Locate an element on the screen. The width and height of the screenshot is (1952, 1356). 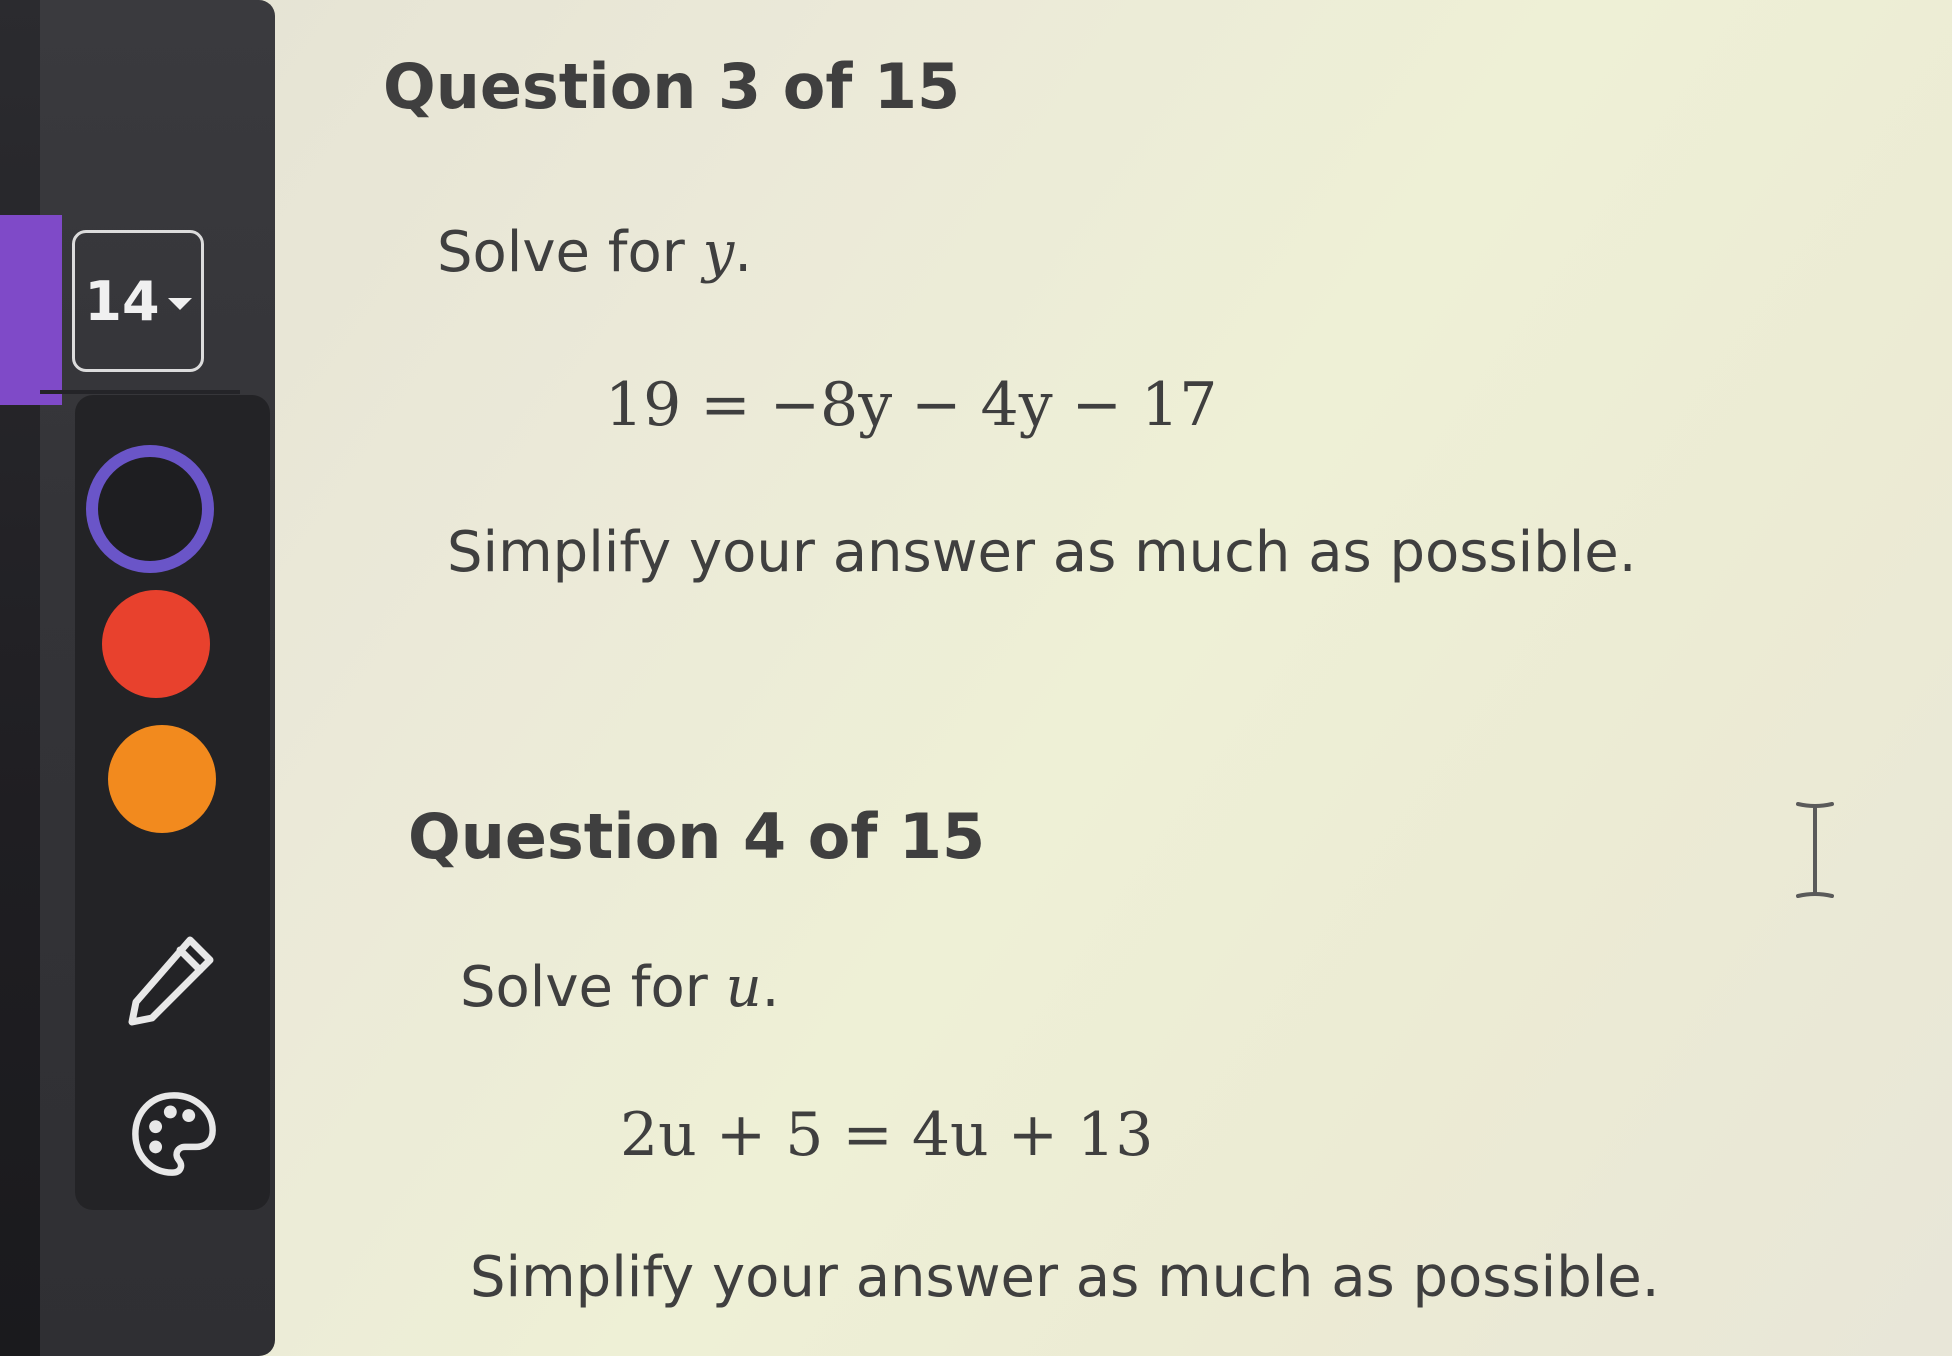
toolbar-divider is located at coordinates (140, 392).